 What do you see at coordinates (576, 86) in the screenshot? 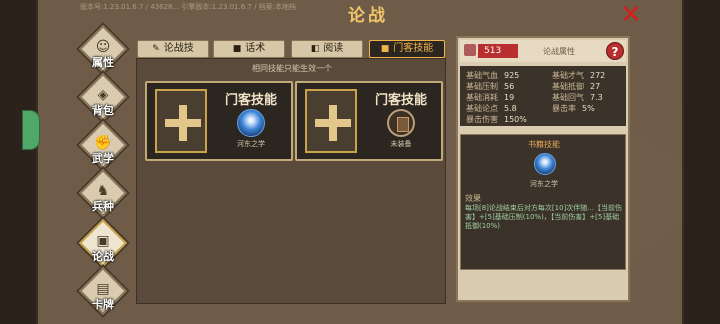
I see `stat-row: 基础抵御 27` at bounding box center [576, 86].